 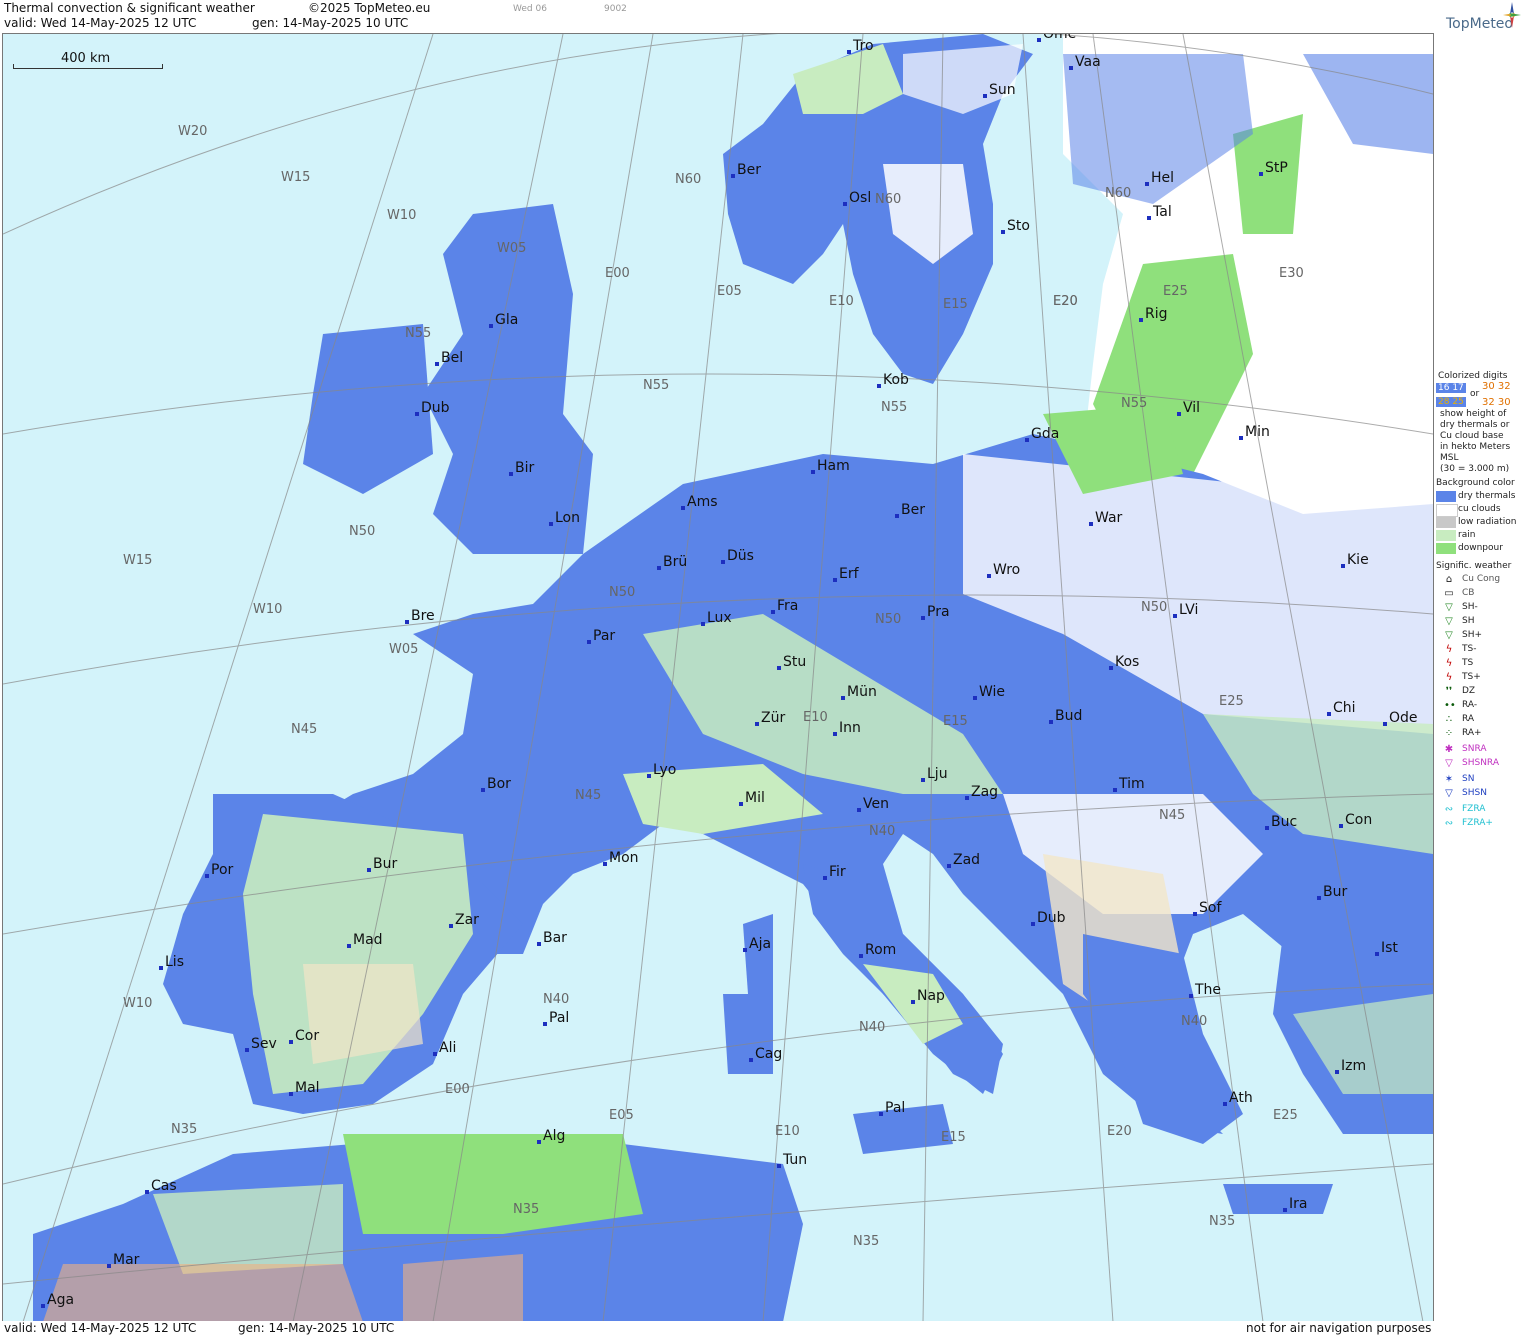 What do you see at coordinates (420, 616) in the screenshot?
I see `city-label: Bre` at bounding box center [420, 616].